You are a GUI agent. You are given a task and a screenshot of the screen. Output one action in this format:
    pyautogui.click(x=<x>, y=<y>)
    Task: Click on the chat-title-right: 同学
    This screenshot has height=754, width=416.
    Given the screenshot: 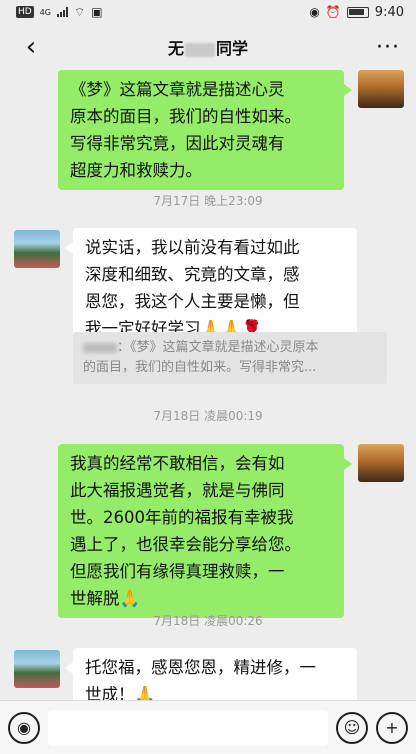 What is the action you would take?
    pyautogui.click(x=232, y=48)
    